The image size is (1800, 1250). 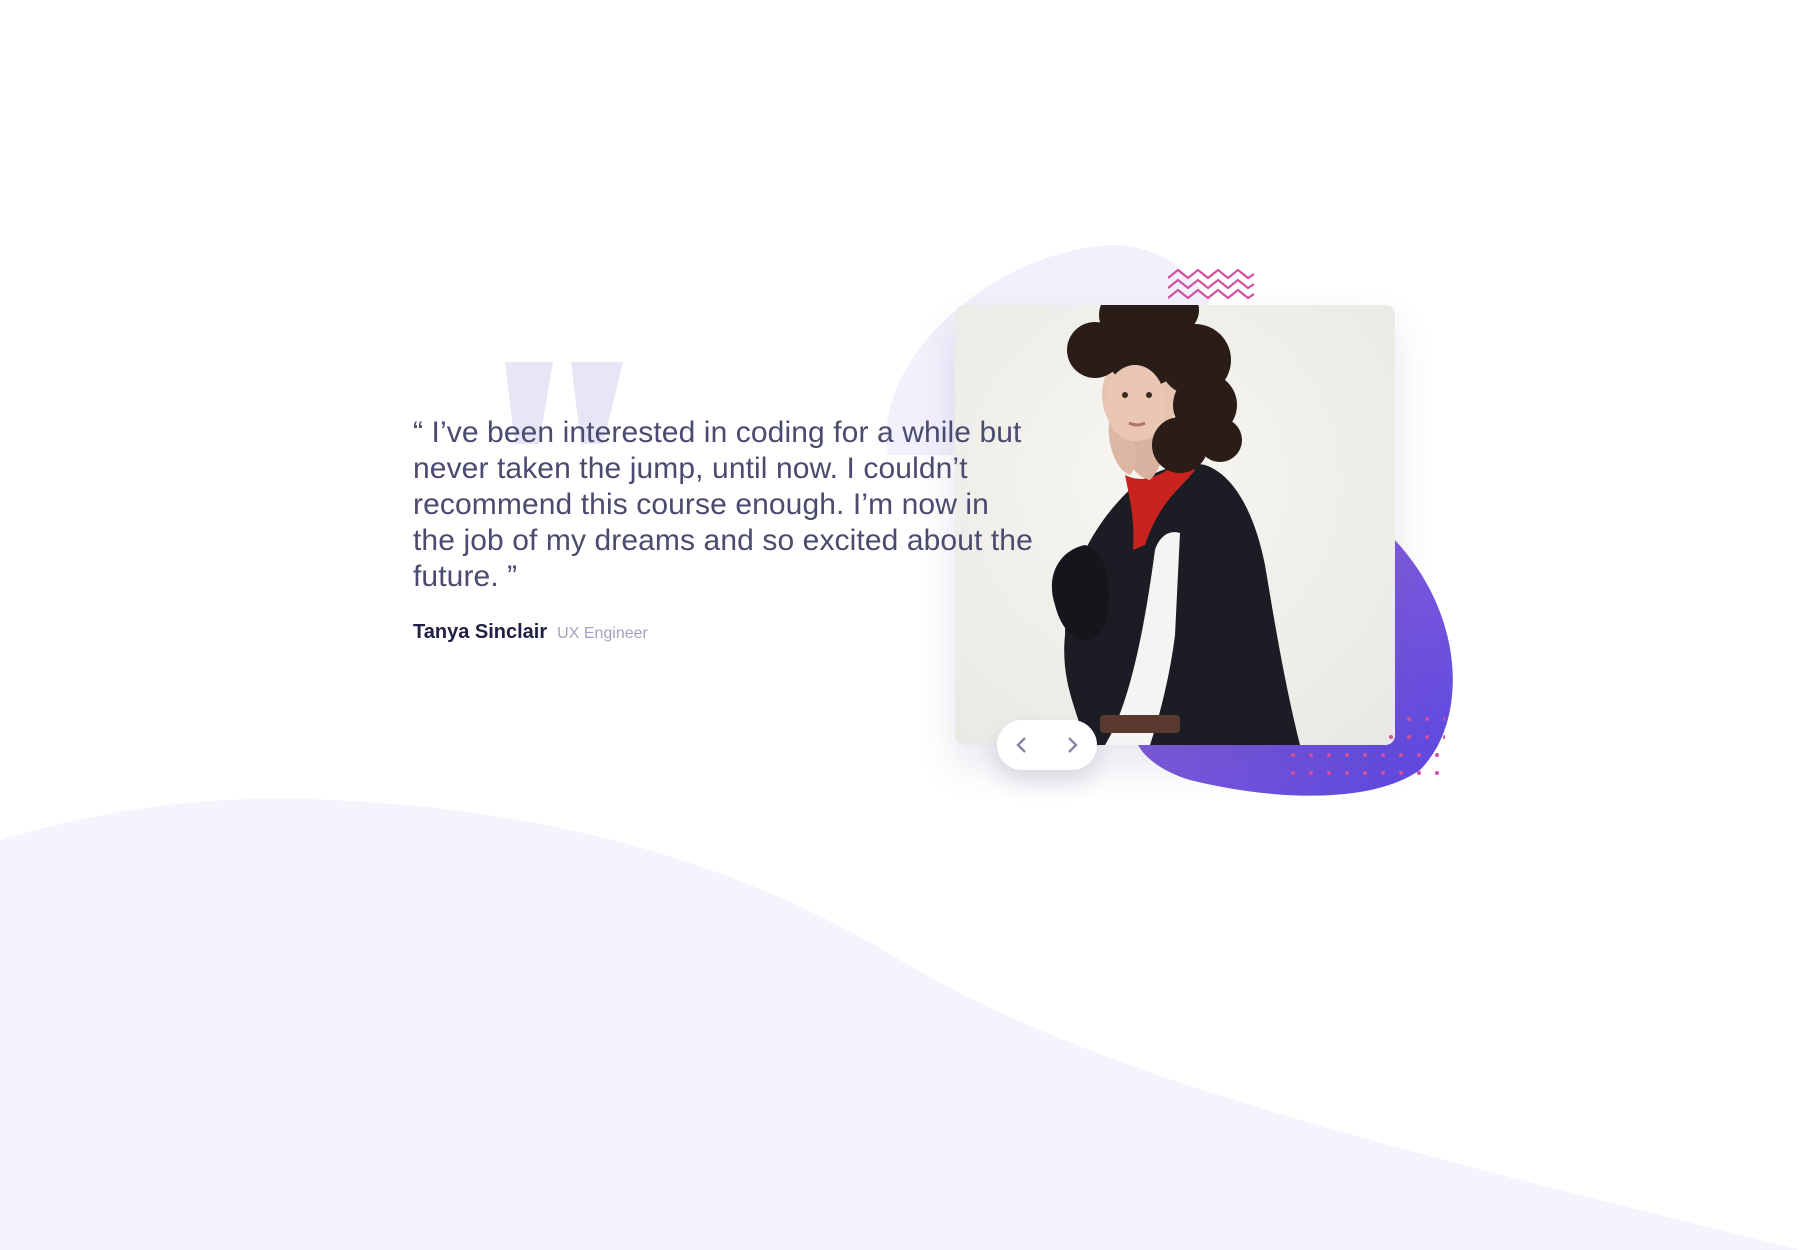 I want to click on previous-button, so click(x=1022, y=745).